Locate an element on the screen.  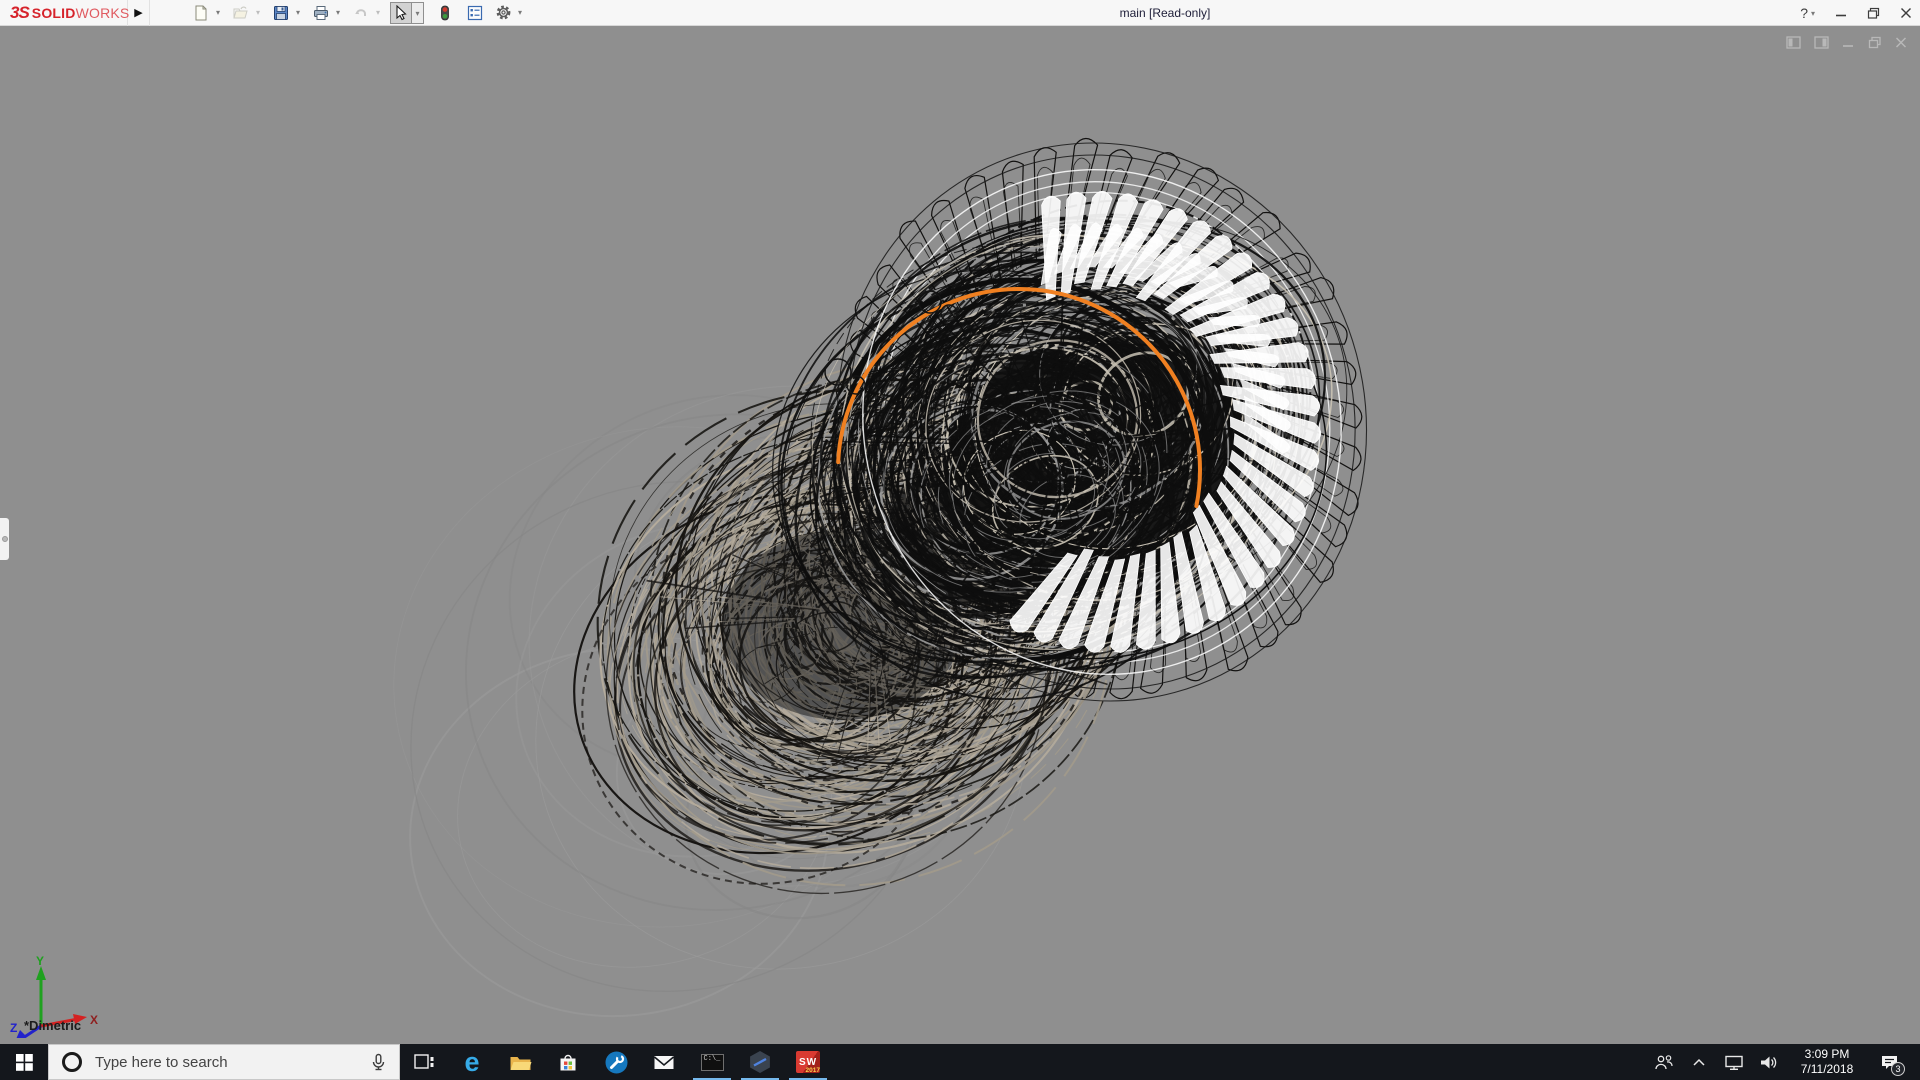
open-button is located at coordinates (241, 13).